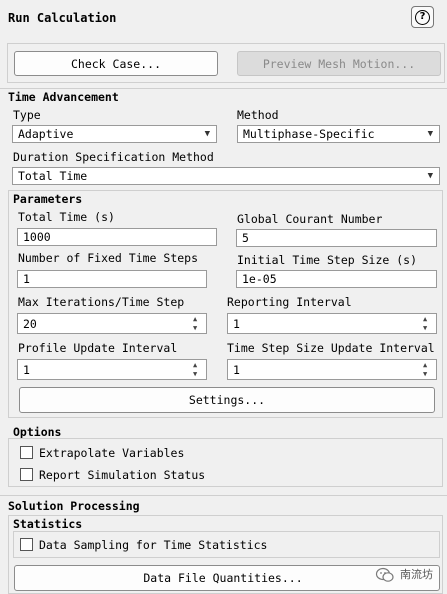 This screenshot has width=447, height=594. Describe the element at coordinates (416, 574) in the screenshot. I see `watermark-text: 南流坊` at that location.